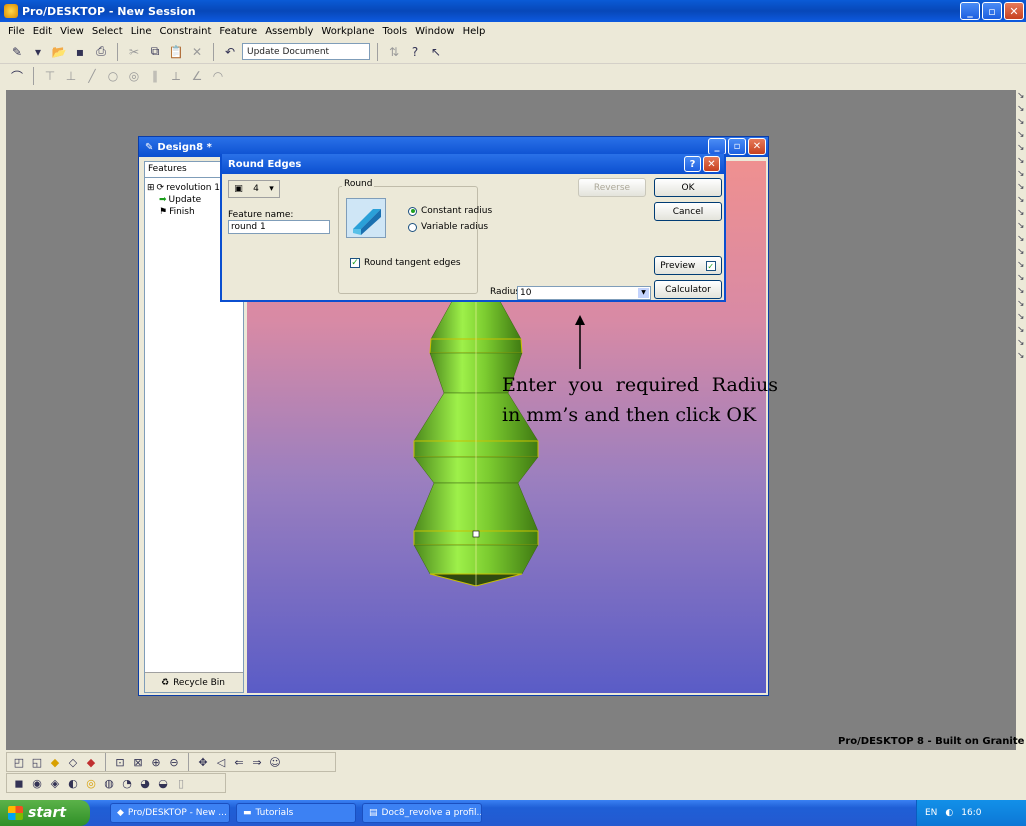  I want to click on extrude-icon: ◼, so click(19, 783).